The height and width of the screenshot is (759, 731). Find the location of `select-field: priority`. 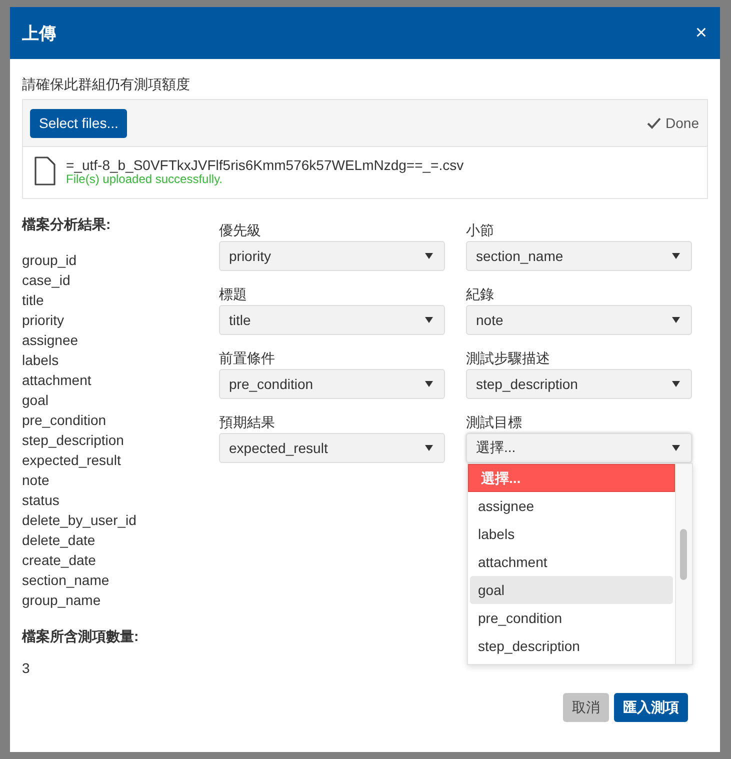

select-field: priority is located at coordinates (332, 256).